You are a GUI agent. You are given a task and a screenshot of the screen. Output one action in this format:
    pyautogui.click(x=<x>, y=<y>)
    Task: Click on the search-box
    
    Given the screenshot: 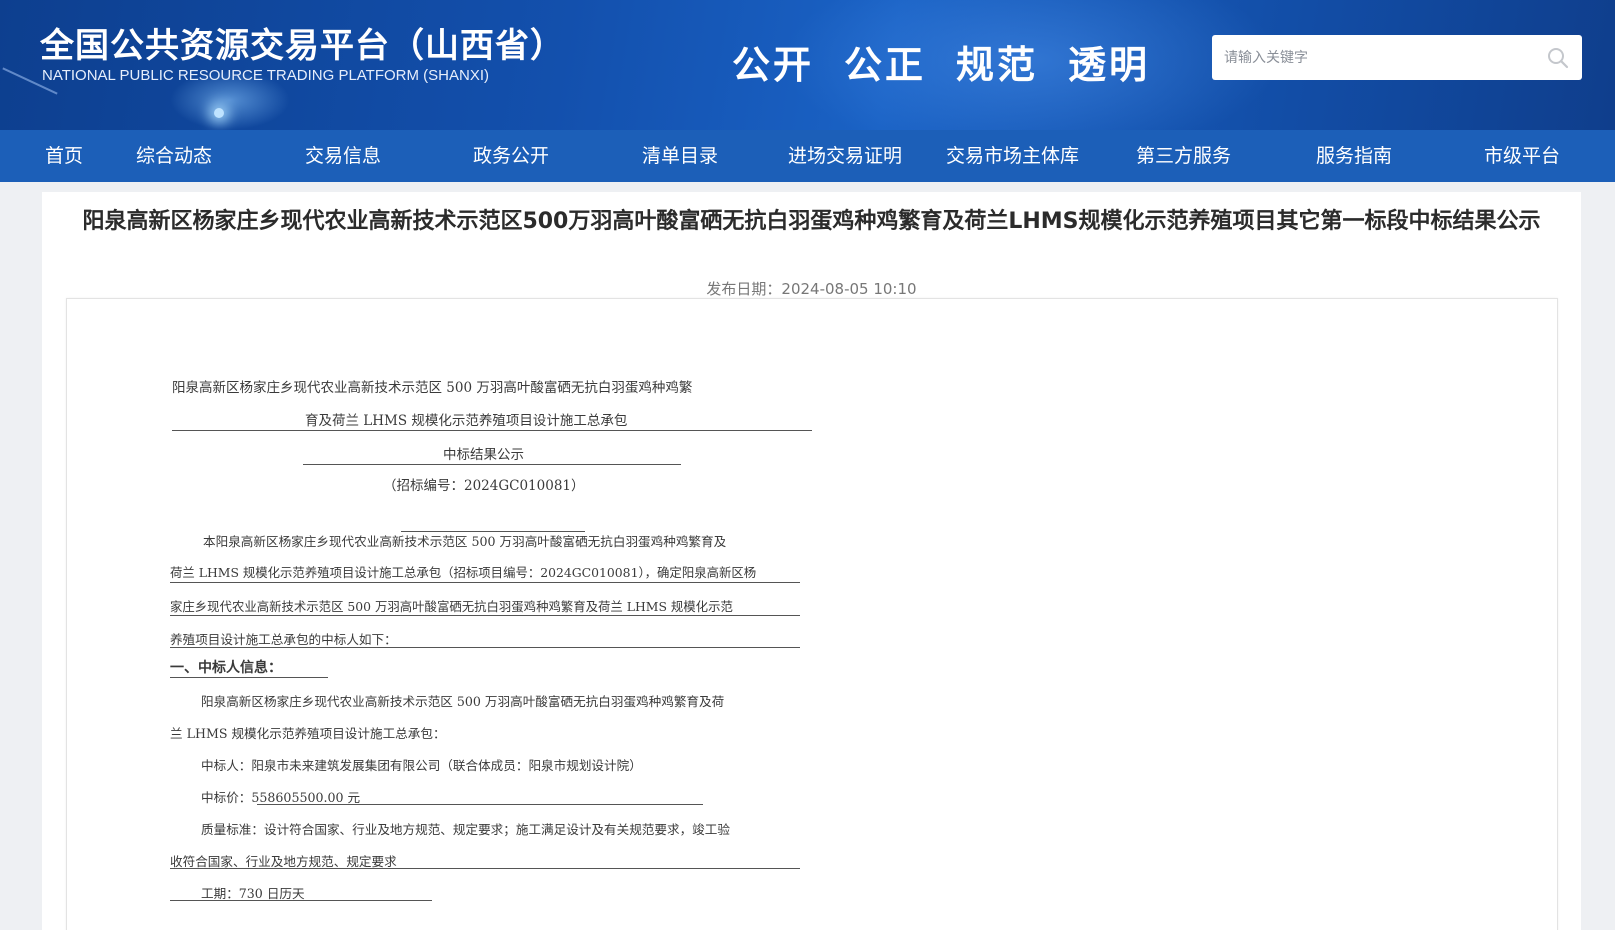 What is the action you would take?
    pyautogui.click(x=1397, y=57)
    